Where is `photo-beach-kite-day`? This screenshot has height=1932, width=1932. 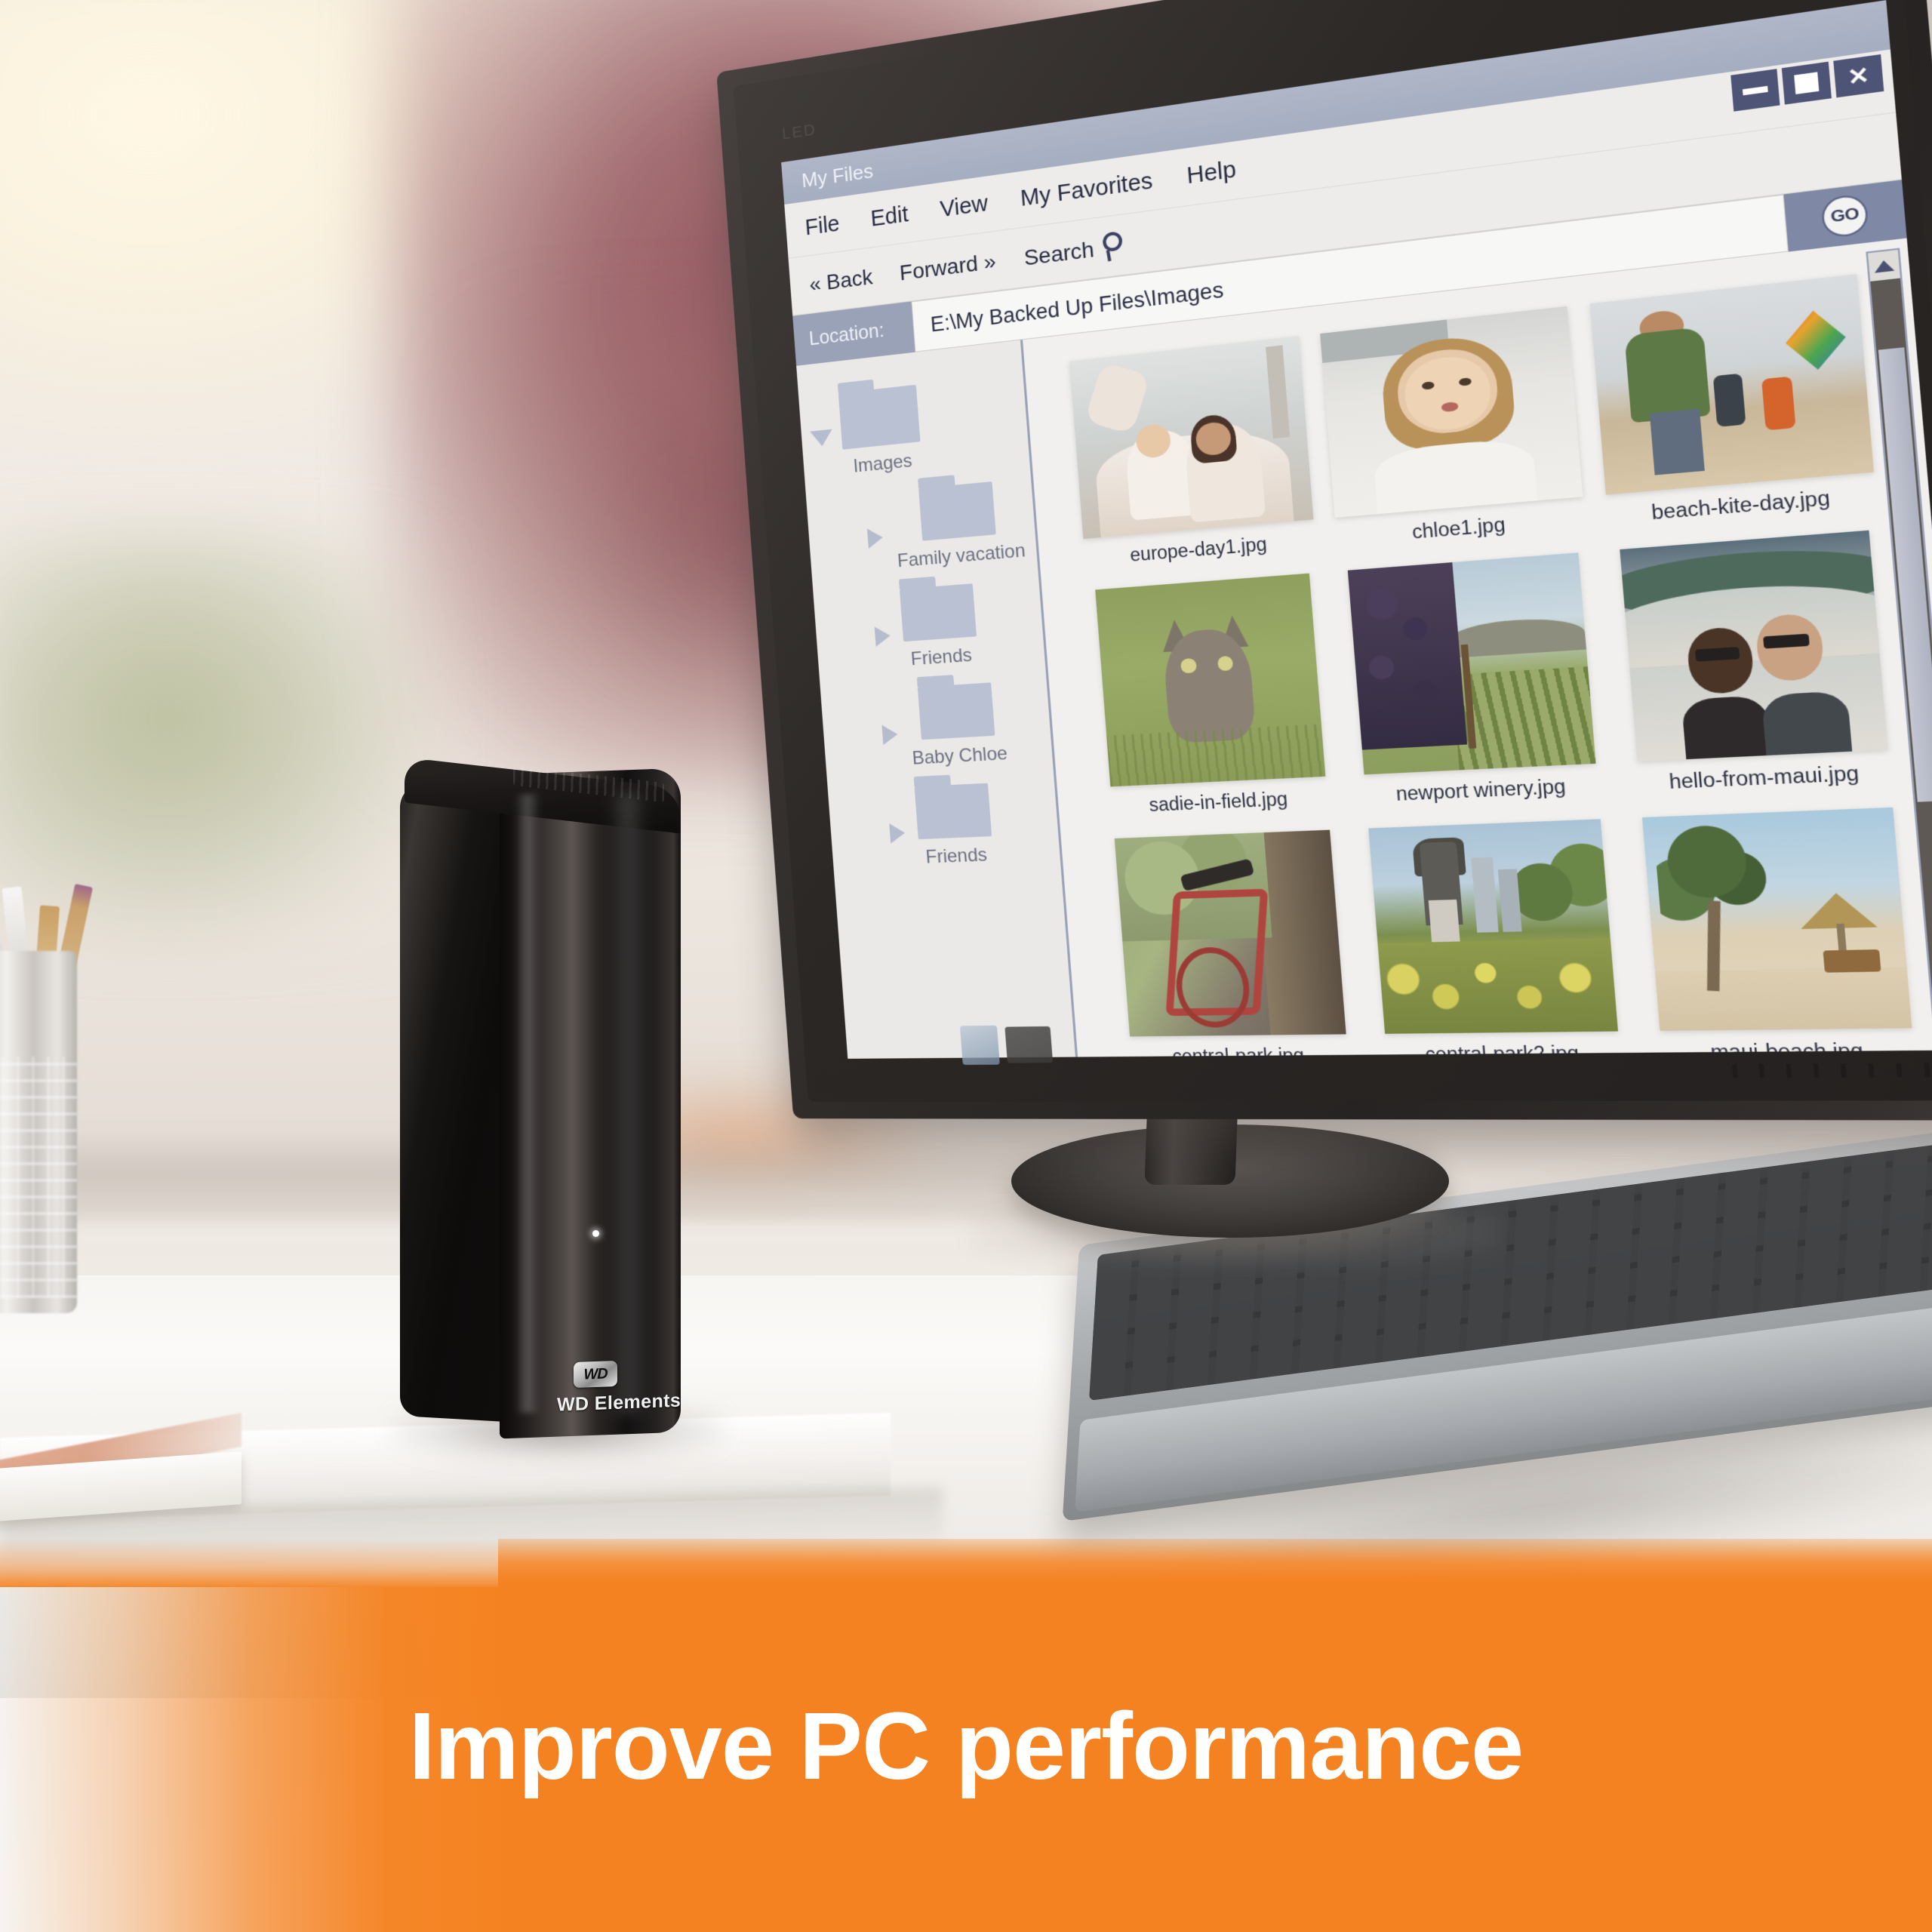
photo-beach-kite-day is located at coordinates (1732, 384).